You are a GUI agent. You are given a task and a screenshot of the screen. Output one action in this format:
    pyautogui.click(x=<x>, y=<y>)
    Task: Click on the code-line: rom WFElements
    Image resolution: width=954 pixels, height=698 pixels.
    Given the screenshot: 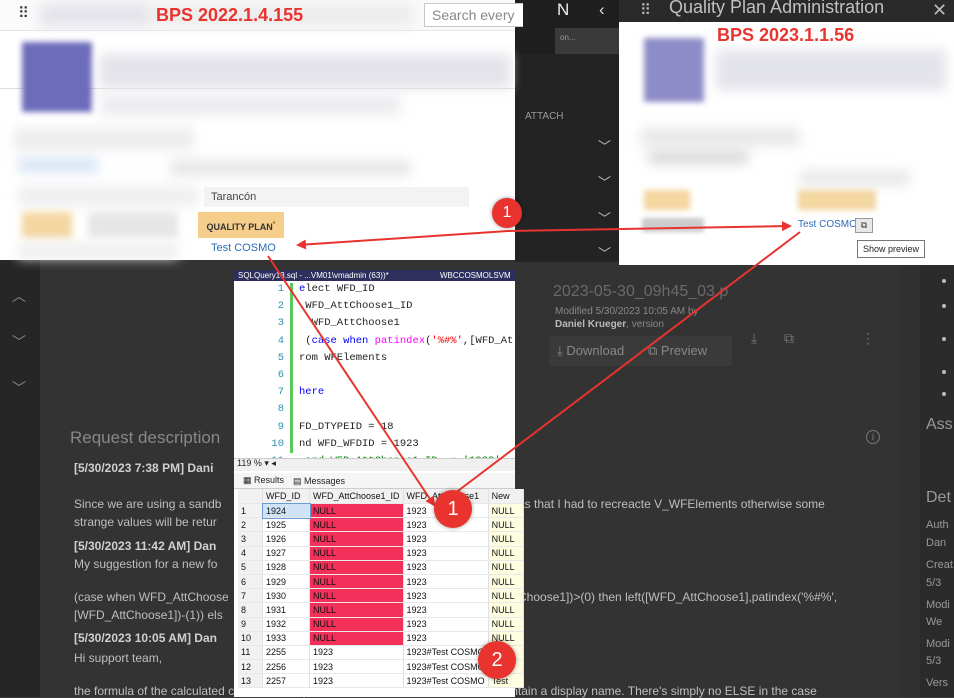 What is the action you would take?
    pyautogui.click(x=343, y=358)
    